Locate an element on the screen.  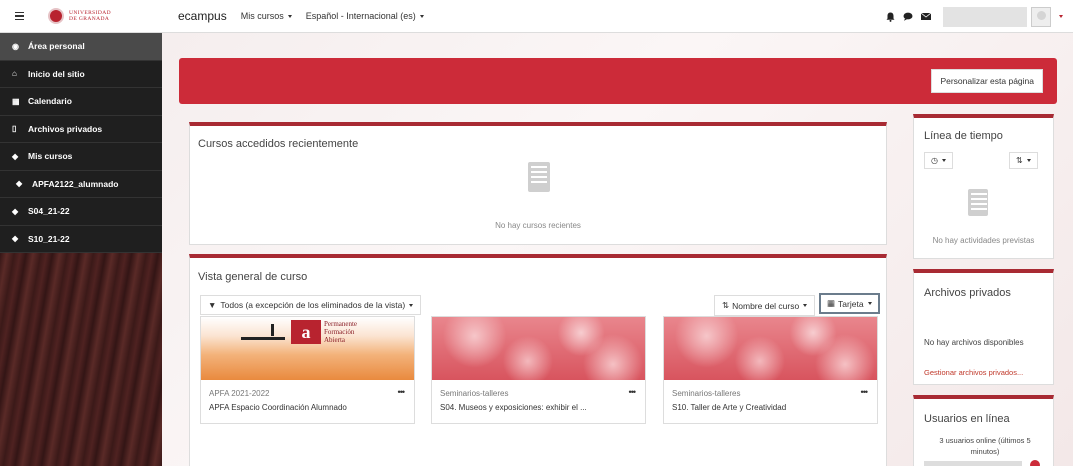
sidebar-item-archivos-privados: ▯ Archivos privados is located at coordinates (81, 129).